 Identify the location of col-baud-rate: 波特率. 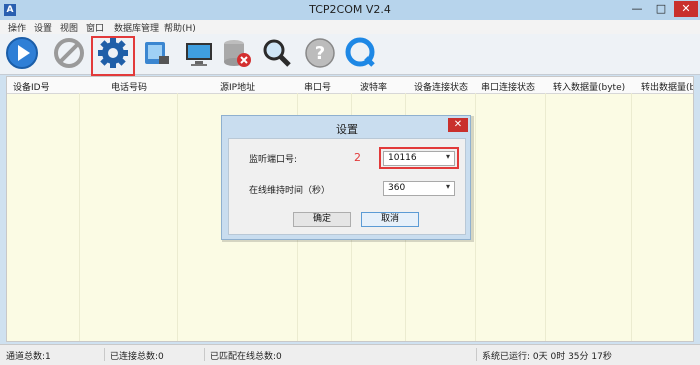
(373, 86).